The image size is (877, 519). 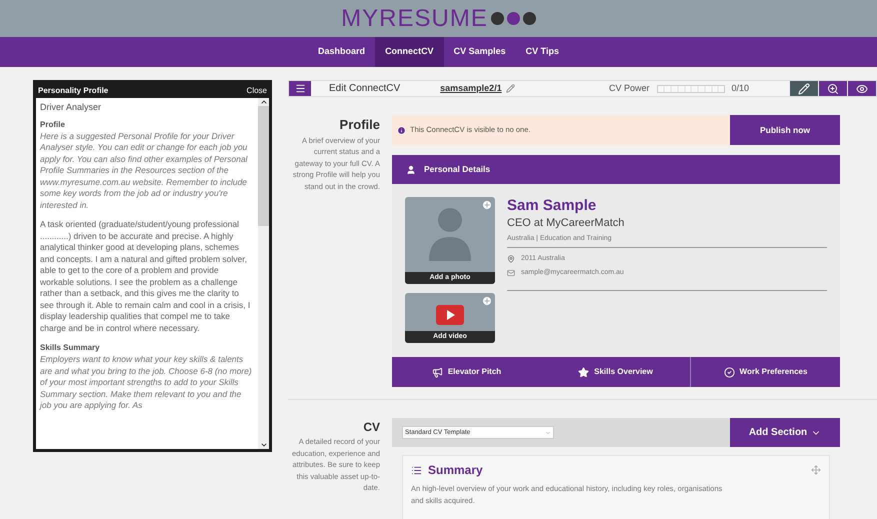 What do you see at coordinates (256, 90) in the screenshot?
I see `close-button: Close` at bounding box center [256, 90].